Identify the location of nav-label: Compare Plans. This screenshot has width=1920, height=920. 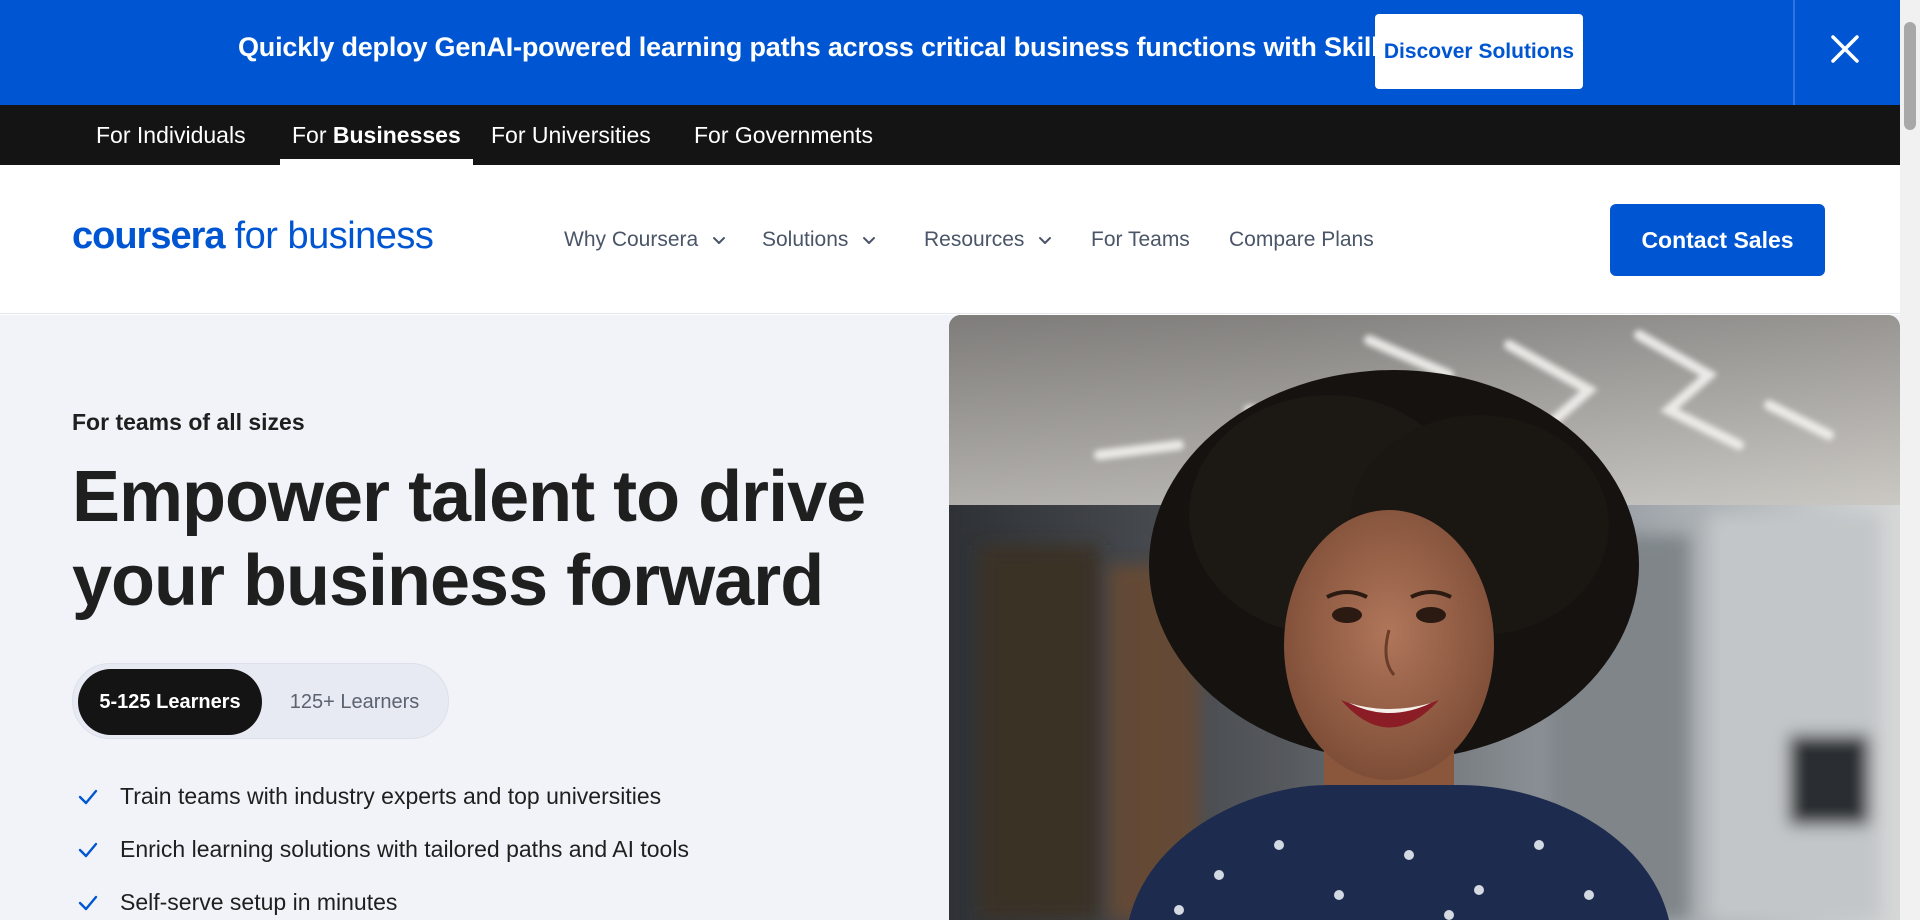
(1301, 239).